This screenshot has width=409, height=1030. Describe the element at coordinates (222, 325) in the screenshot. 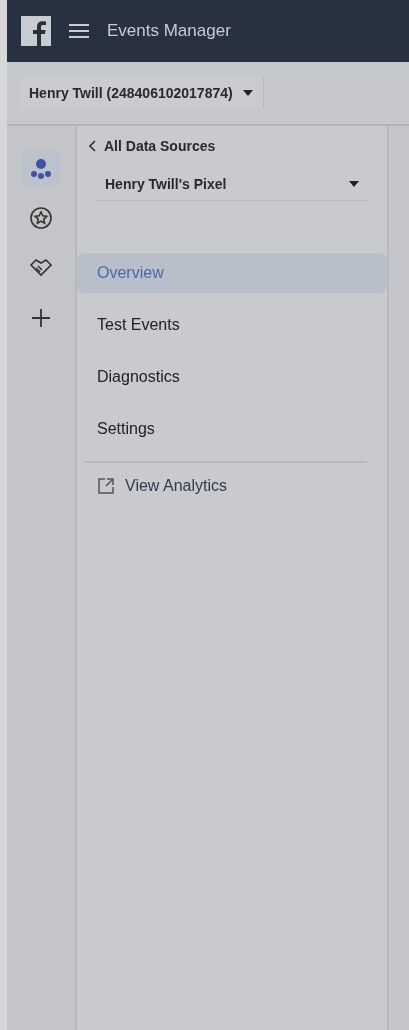

I see `nav-item: Test Events` at that location.